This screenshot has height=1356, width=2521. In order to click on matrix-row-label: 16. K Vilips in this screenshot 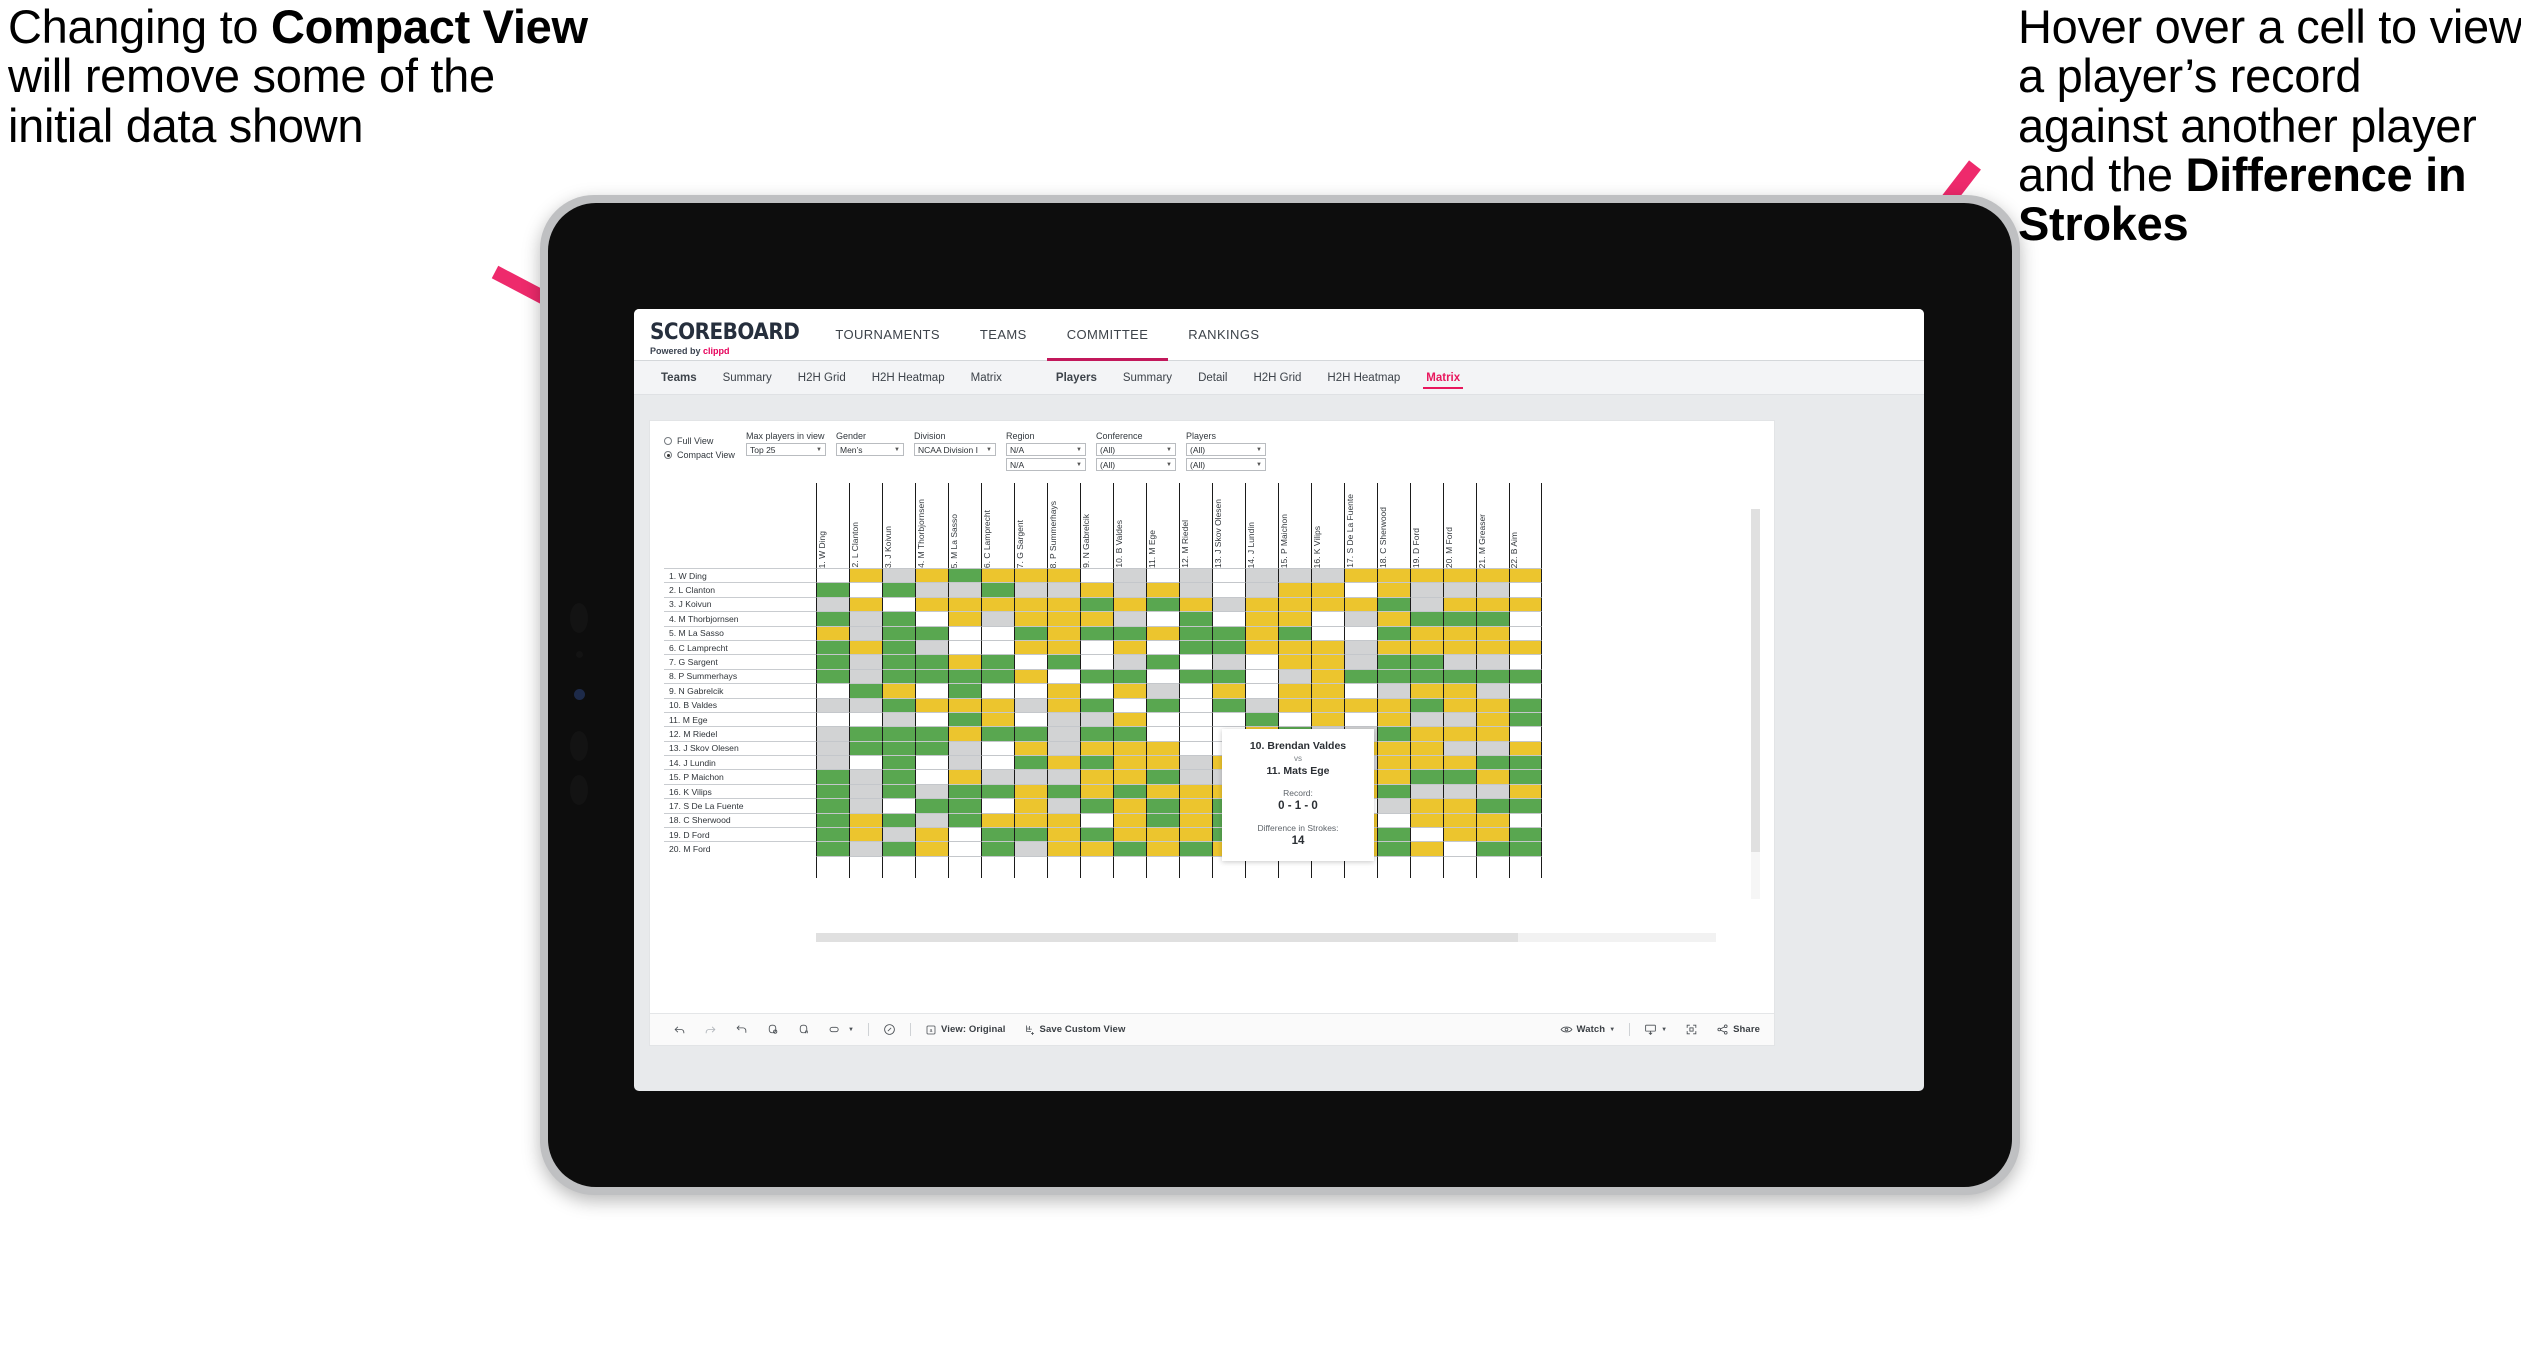, I will do `click(740, 791)`.